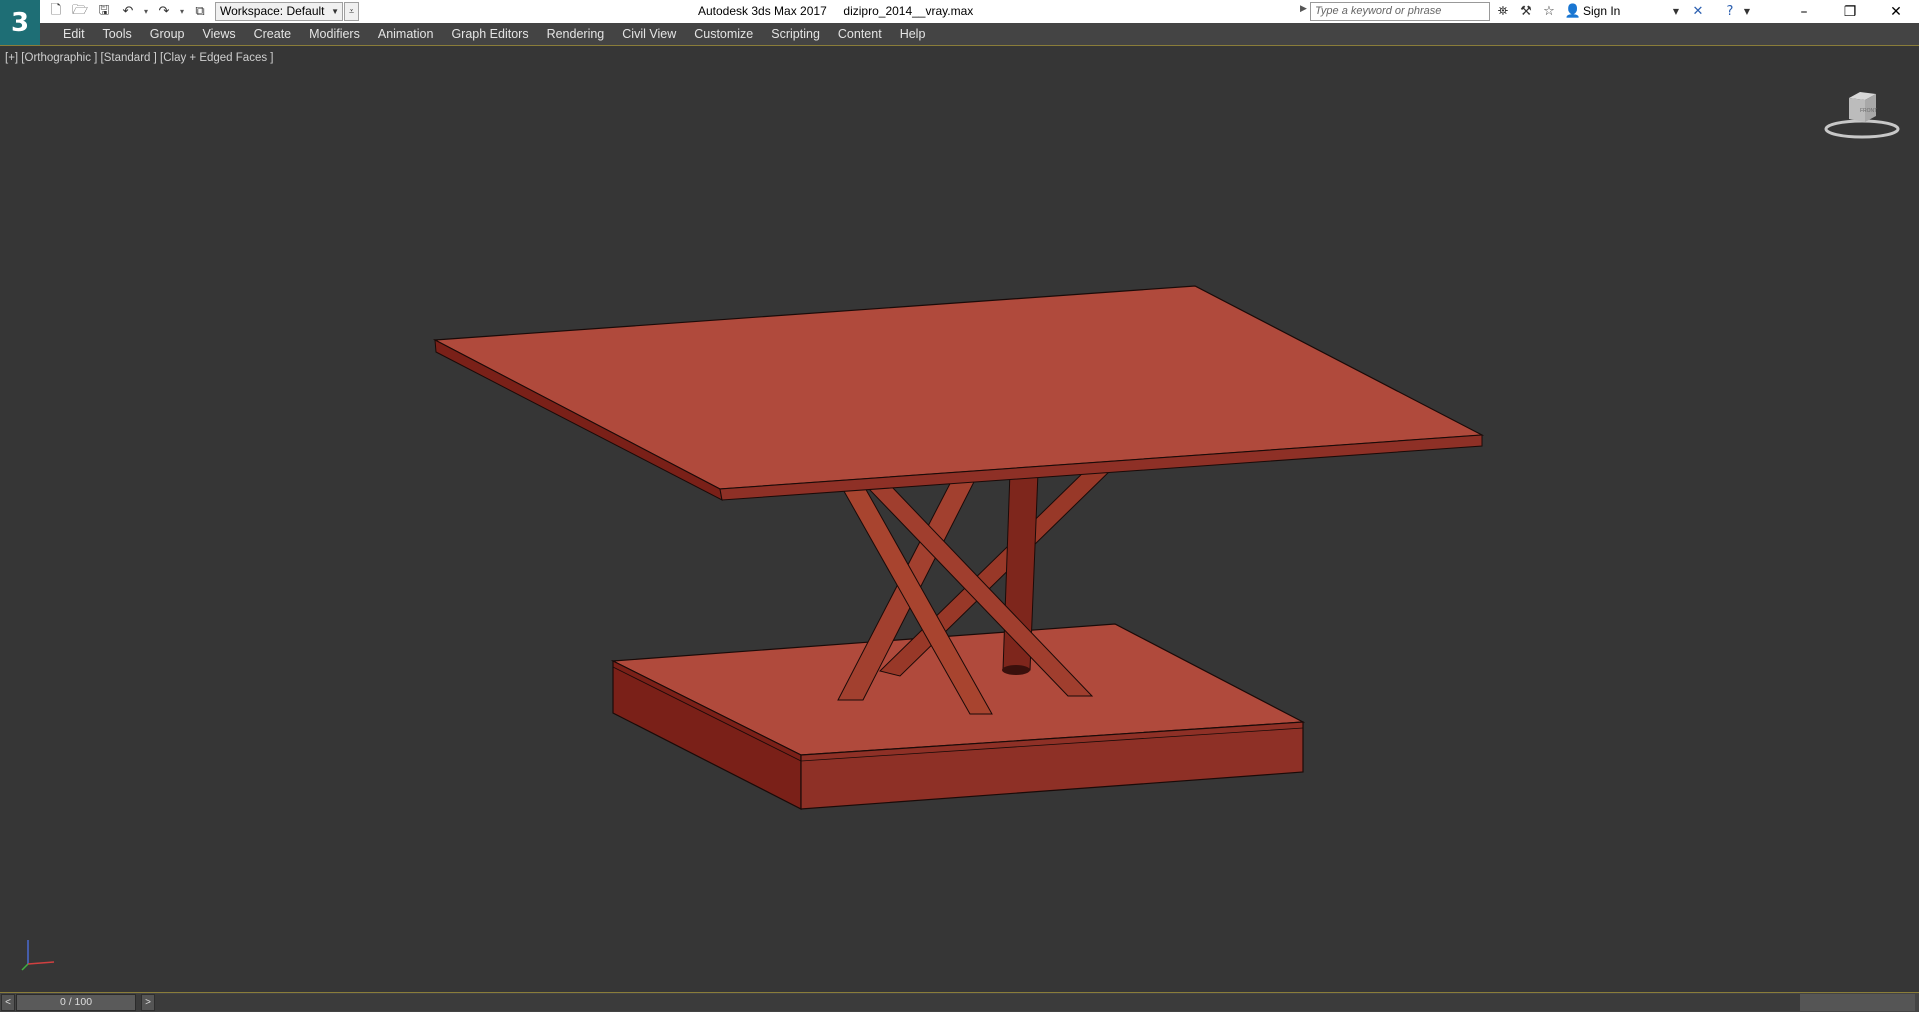  I want to click on time-slider-track, so click(965, 1002).